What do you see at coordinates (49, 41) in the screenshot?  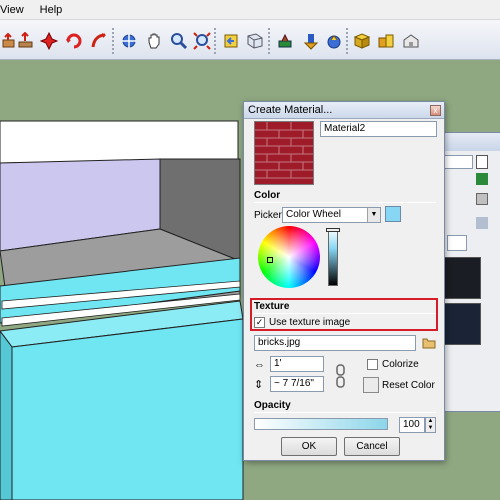 I see `rotate-icon` at bounding box center [49, 41].